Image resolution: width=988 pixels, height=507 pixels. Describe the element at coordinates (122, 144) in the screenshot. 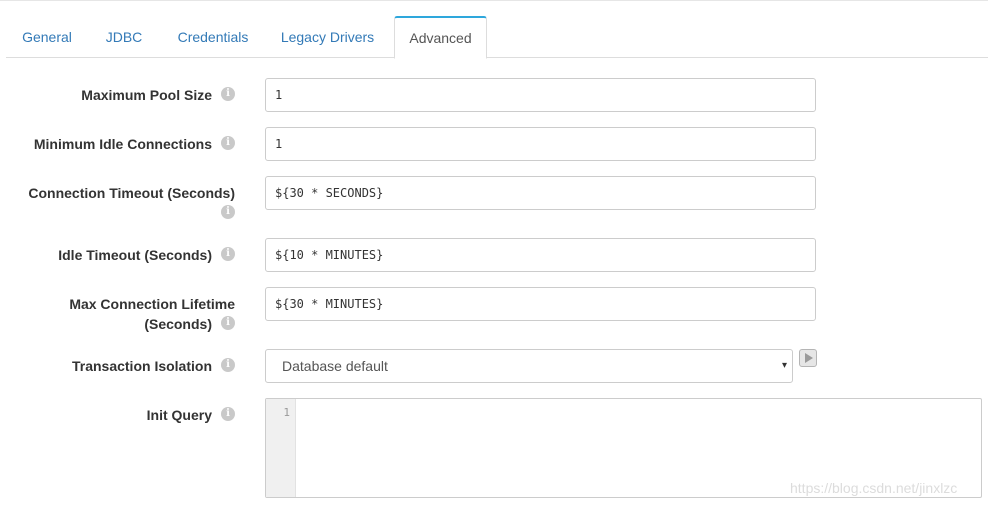

I see `min-idle-label: Minimum Idle Connections` at that location.